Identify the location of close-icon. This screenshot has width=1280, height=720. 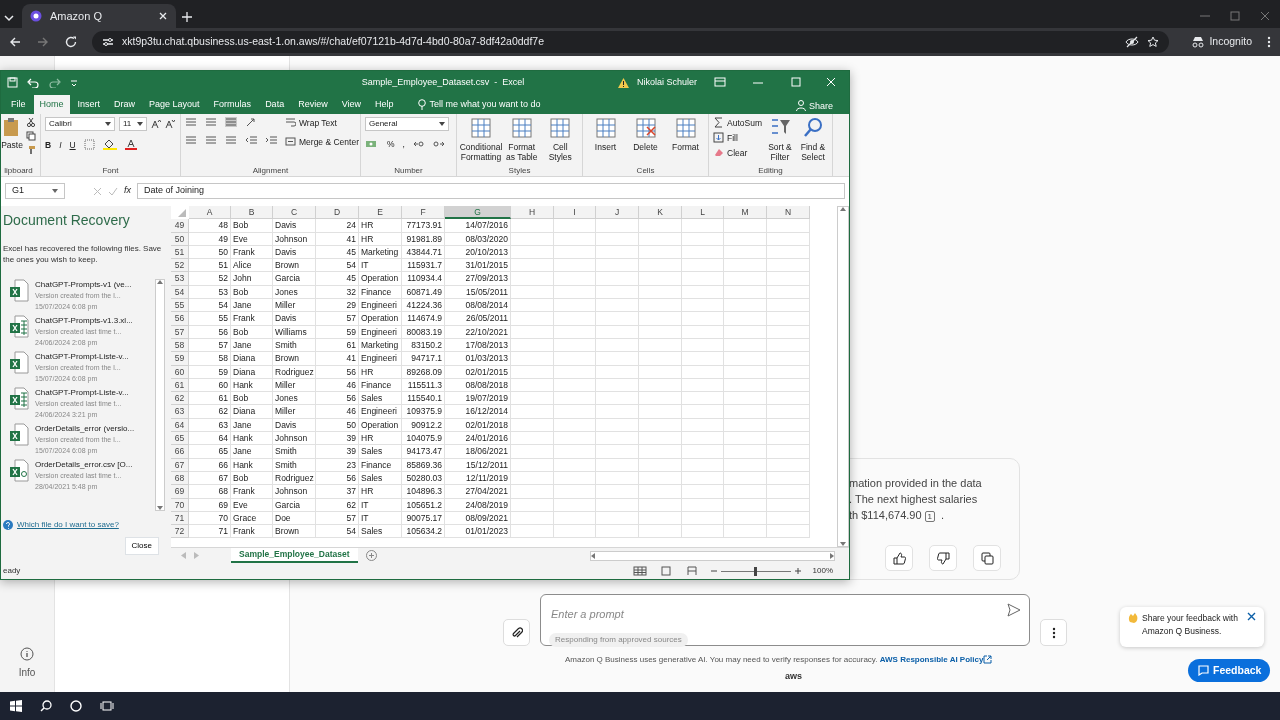
(1251, 616).